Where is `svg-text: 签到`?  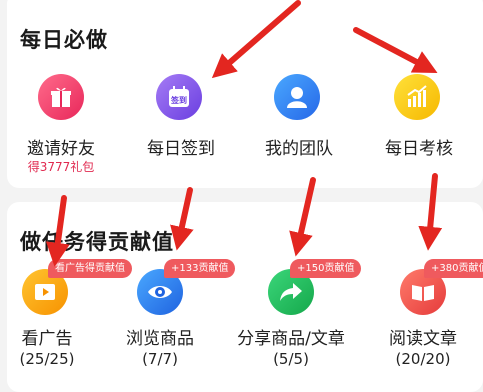
svg-text: 签到 is located at coordinates (178, 100).